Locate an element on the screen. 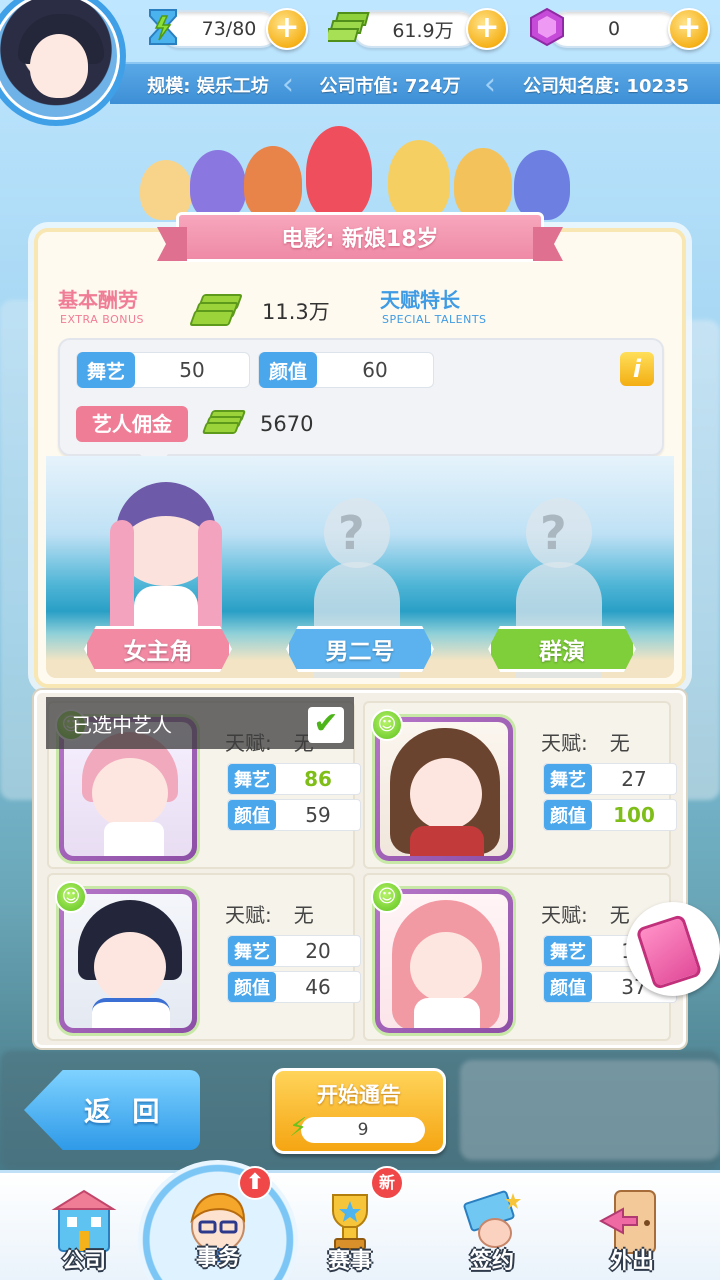 The image size is (720, 1280). artist-dance-stat: 舞艺 27 is located at coordinates (610, 779).